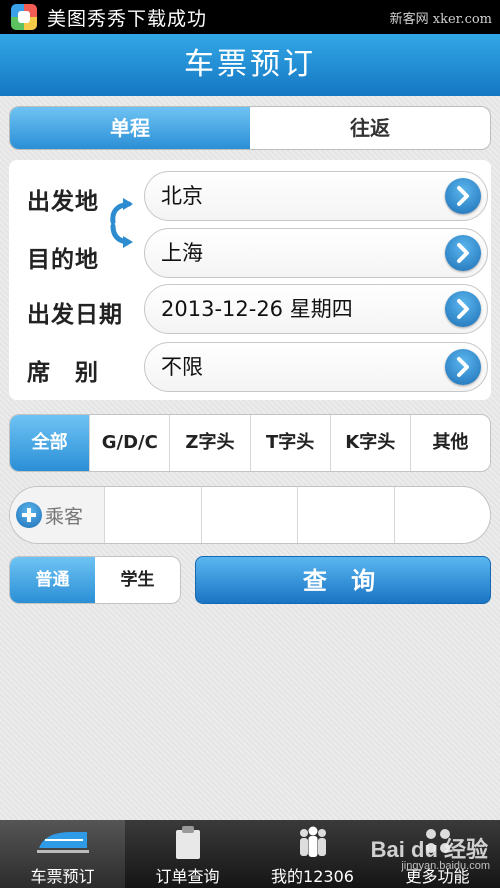 The width and height of the screenshot is (500, 888). Describe the element at coordinates (62, 842) in the screenshot. I see `train-icon` at that location.